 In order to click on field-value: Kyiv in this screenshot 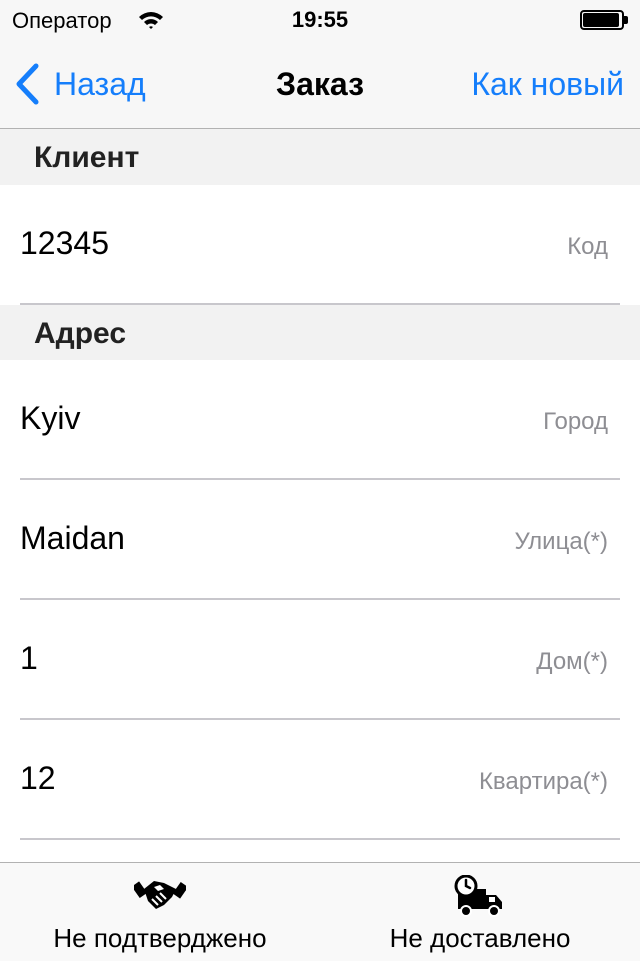, I will do `click(50, 418)`.